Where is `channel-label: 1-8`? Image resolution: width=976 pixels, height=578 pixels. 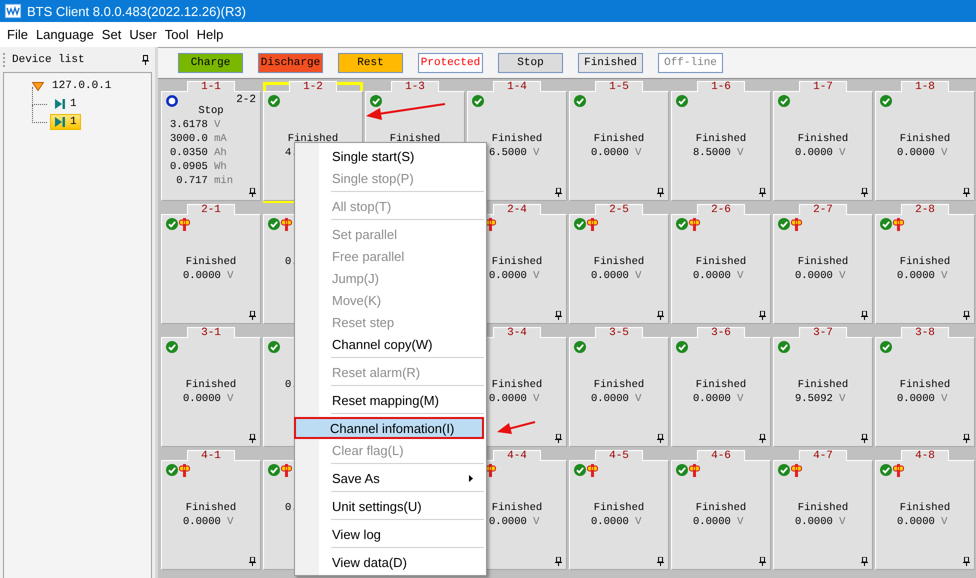
channel-label: 1-8 is located at coordinates (925, 86).